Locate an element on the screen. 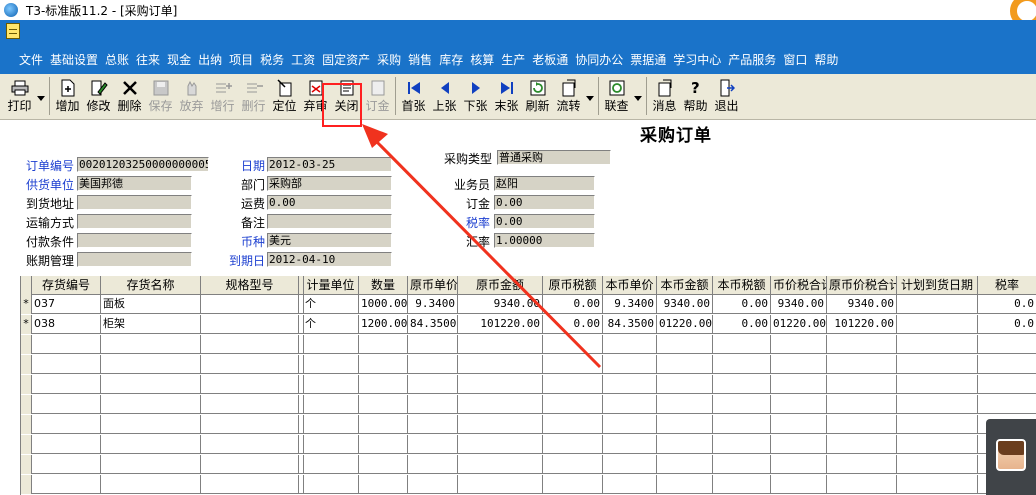 This screenshot has width=1036, height=495. exit-button: 退出 is located at coordinates (726, 97).